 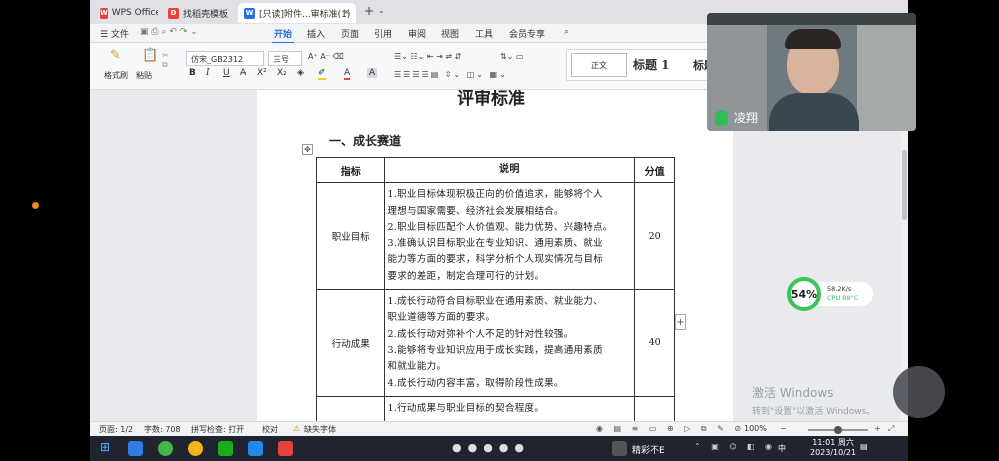 What do you see at coordinates (105, 447) in the screenshot?
I see `windows-start-icon: ⊞` at bounding box center [105, 447].